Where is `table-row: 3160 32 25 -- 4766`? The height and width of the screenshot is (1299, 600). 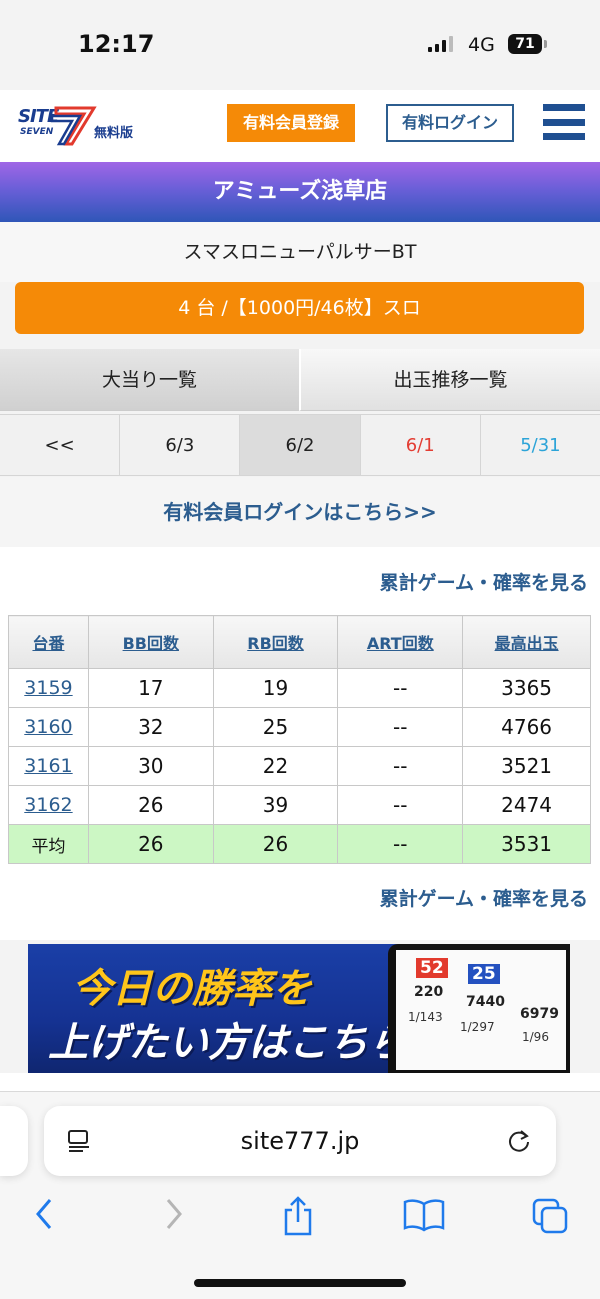
table-row: 3160 32 25 -- 4766 is located at coordinates (299, 727).